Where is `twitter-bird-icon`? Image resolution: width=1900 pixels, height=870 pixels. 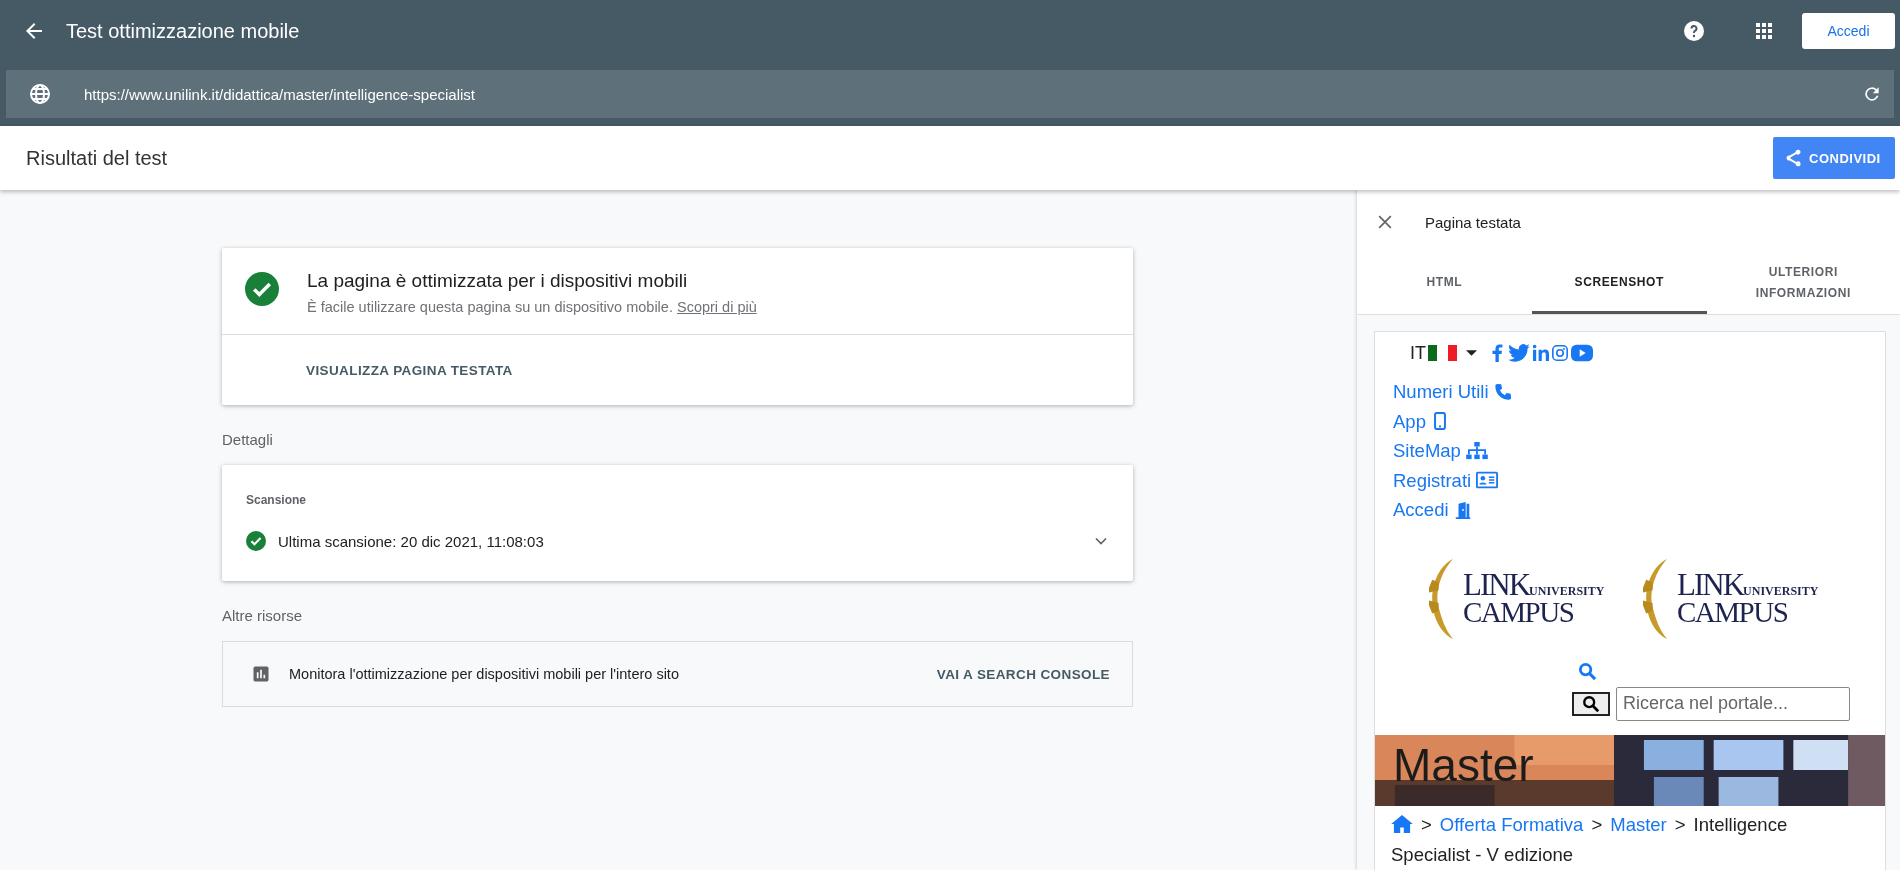 twitter-bird-icon is located at coordinates (1519, 353).